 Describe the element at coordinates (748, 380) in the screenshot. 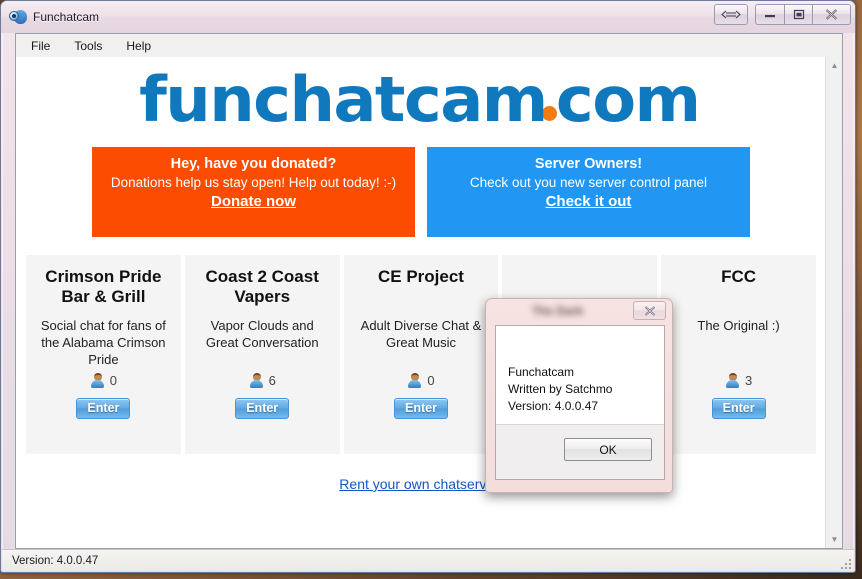

I see `user-count-value: 3` at that location.